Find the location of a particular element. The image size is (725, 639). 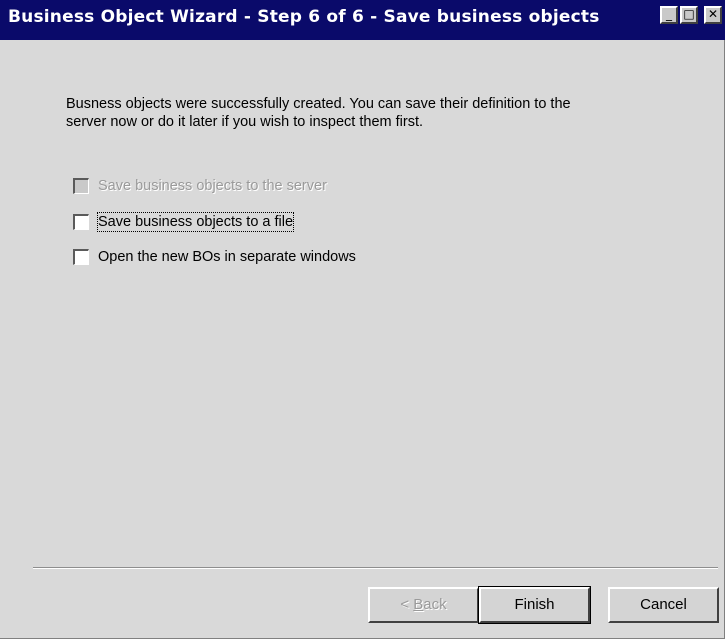

option-label-open-new-bos: Open the new BOs in separate windows is located at coordinates (227, 257).